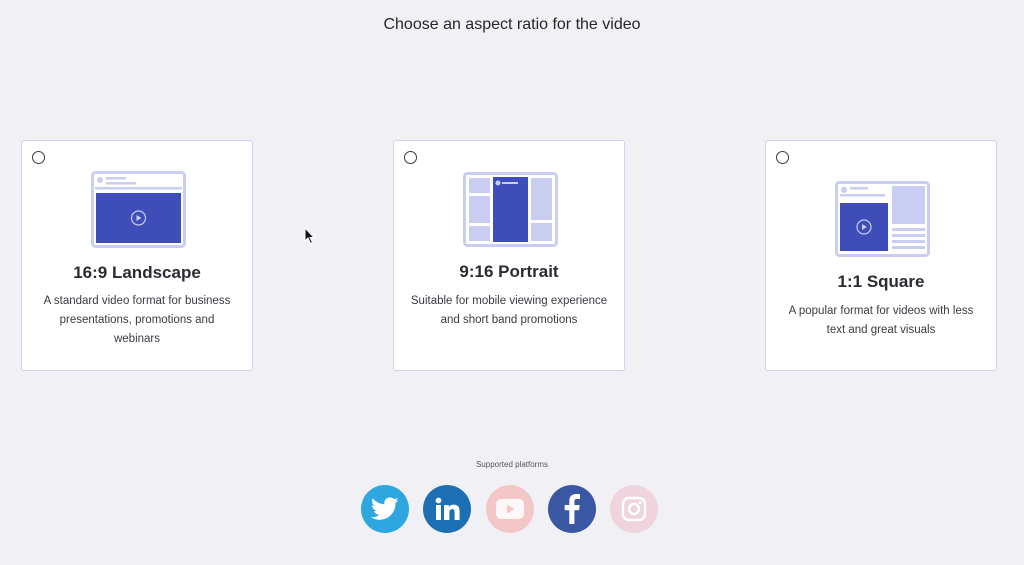 The width and height of the screenshot is (1024, 565). I want to click on radio-square, so click(782, 157).